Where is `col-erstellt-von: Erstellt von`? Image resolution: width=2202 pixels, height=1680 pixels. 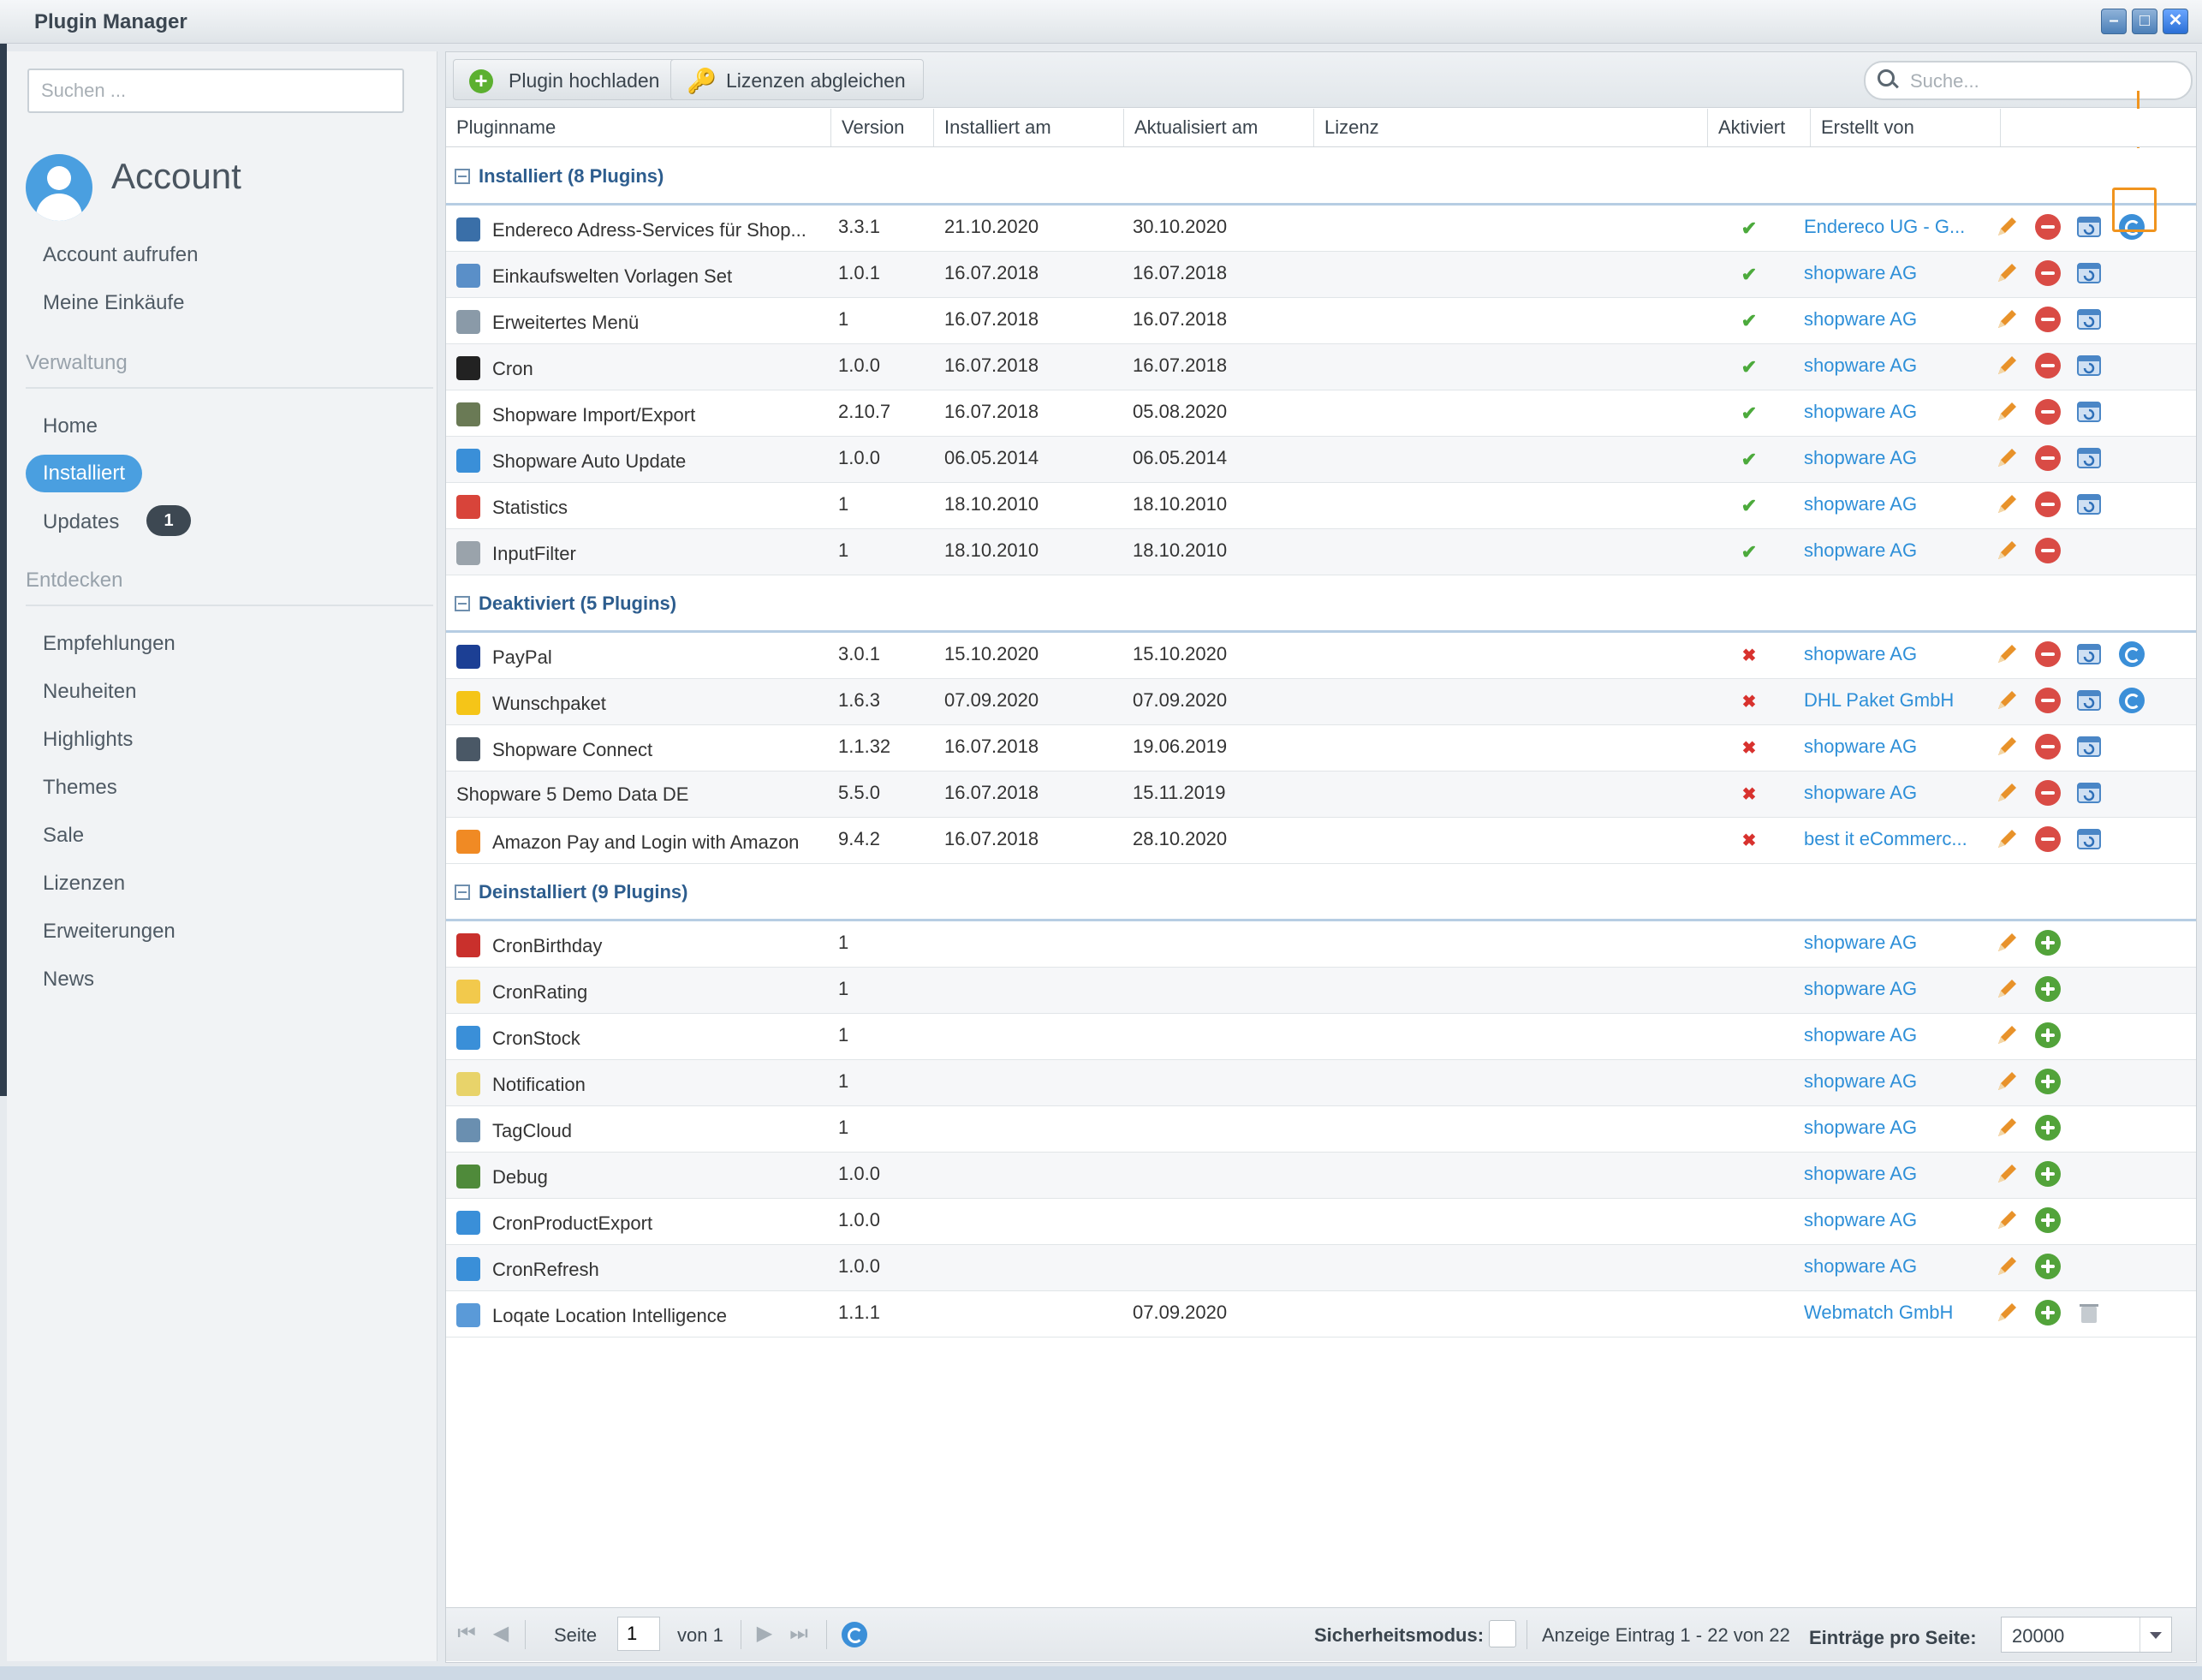
col-erstellt-von: Erstellt von is located at coordinates (1906, 128).